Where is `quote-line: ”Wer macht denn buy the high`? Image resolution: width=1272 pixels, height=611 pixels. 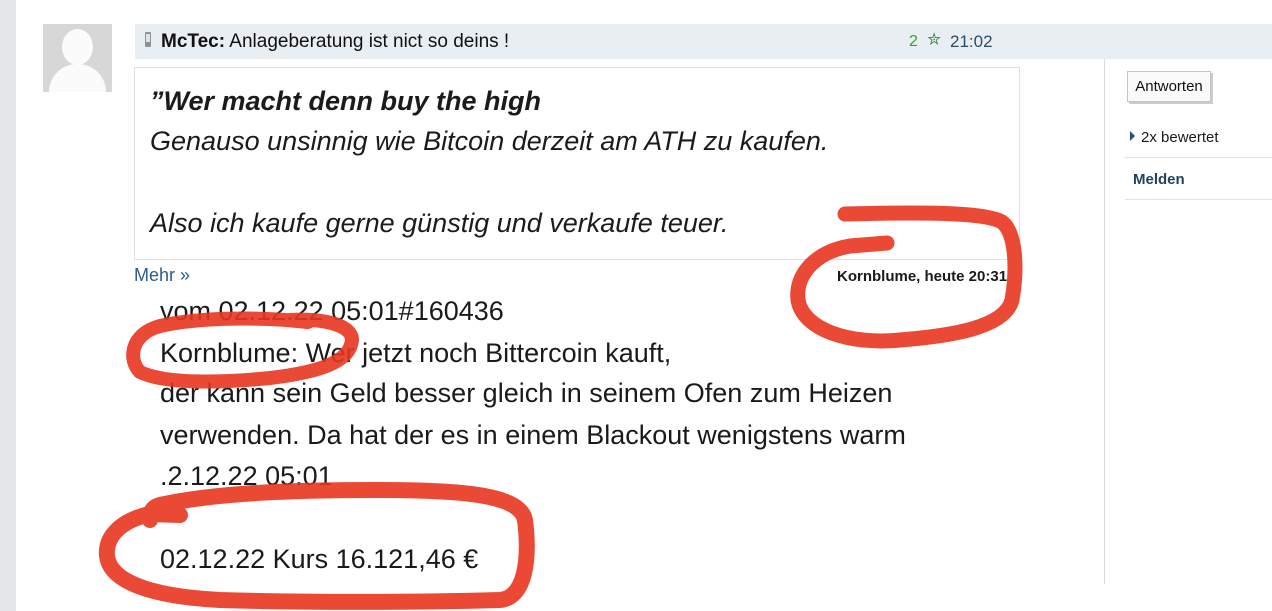 quote-line: ”Wer macht denn buy the high is located at coordinates (346, 101).